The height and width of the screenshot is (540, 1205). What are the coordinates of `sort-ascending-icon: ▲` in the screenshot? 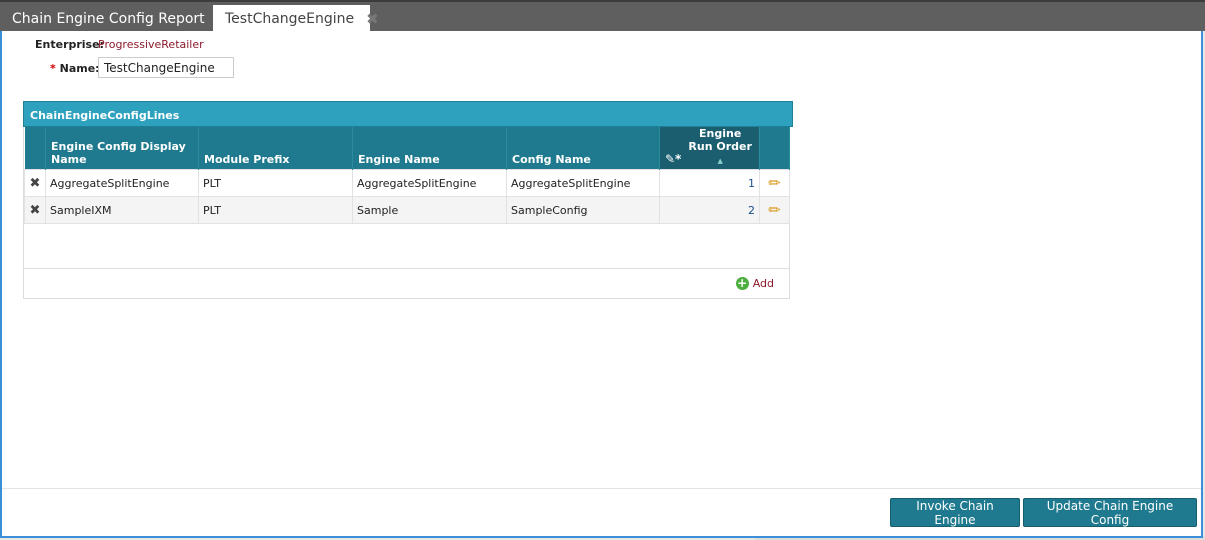 It's located at (720, 161).